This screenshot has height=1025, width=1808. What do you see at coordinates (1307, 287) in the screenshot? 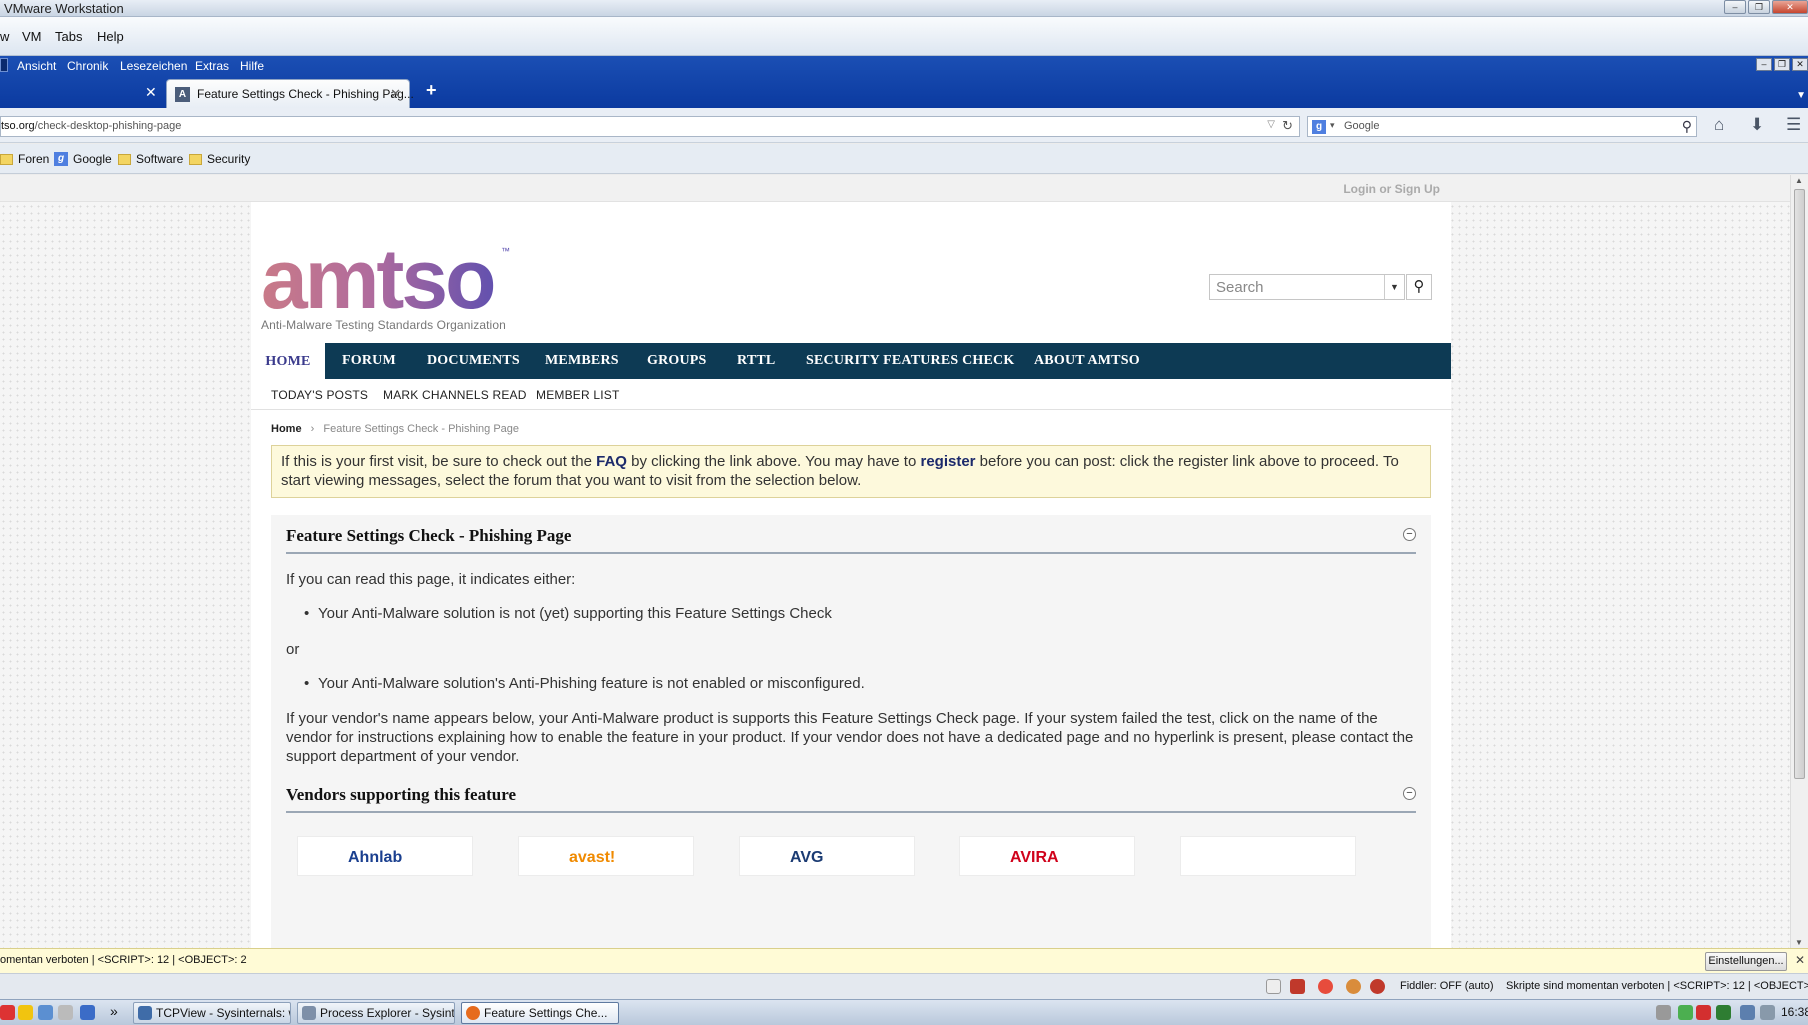
I see `site-search-input: Search ▼` at bounding box center [1307, 287].